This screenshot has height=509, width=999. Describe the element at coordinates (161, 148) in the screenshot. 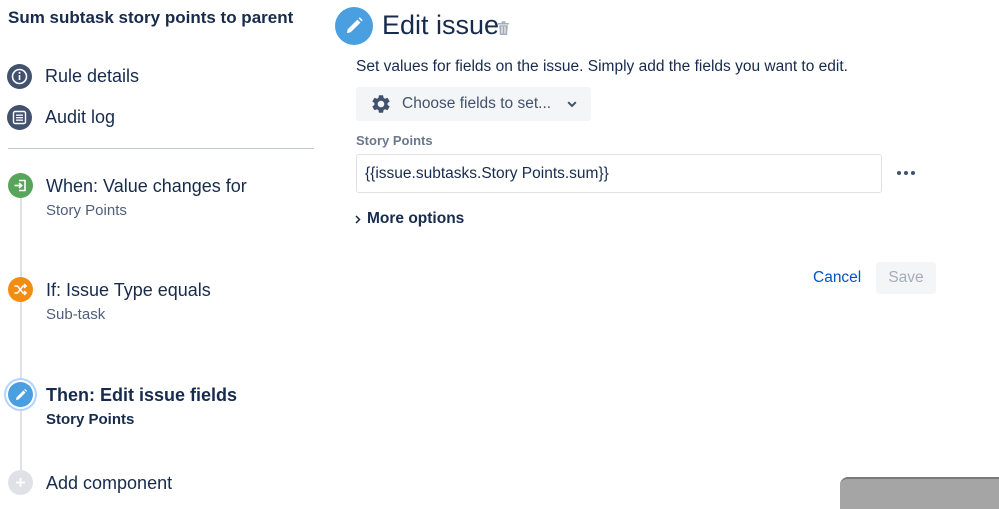

I see `divider` at that location.